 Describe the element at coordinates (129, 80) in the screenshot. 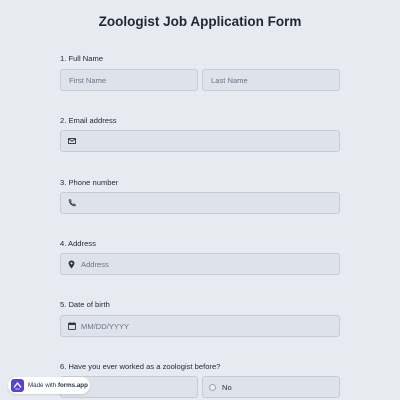

I see `first-name-input: First Name` at that location.